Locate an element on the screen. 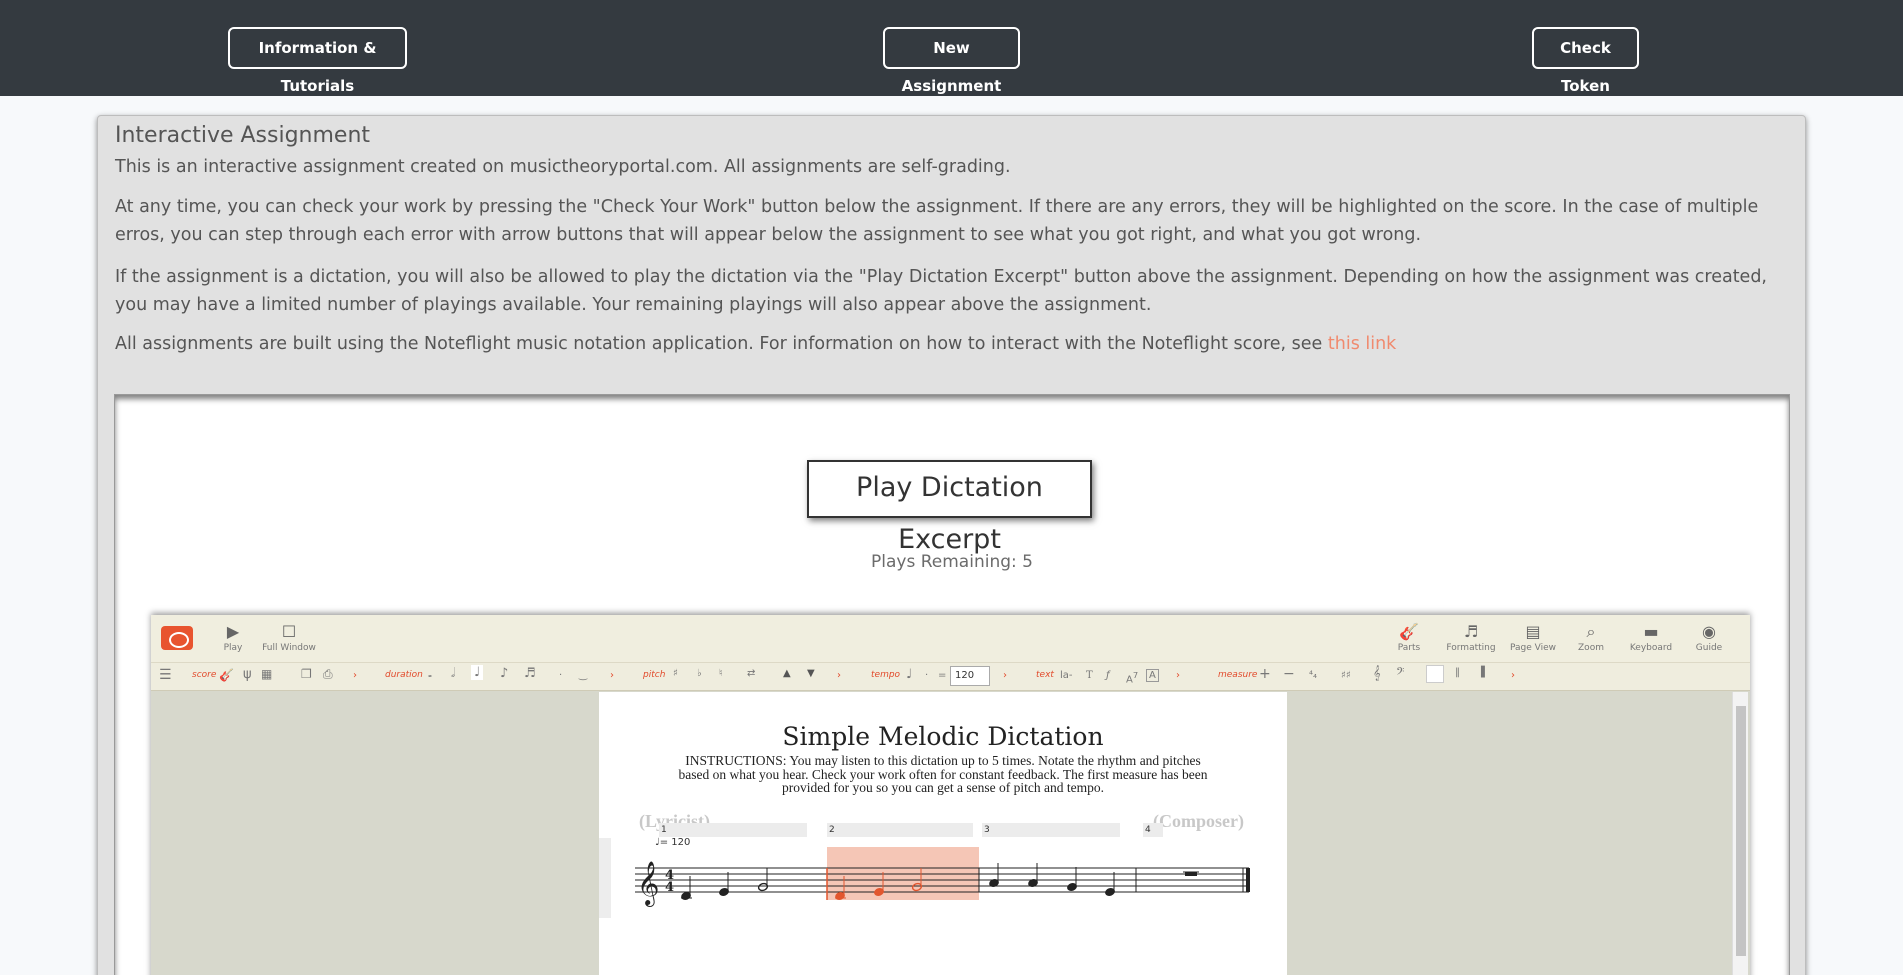  final-barline-thick is located at coordinates (1248, 880).